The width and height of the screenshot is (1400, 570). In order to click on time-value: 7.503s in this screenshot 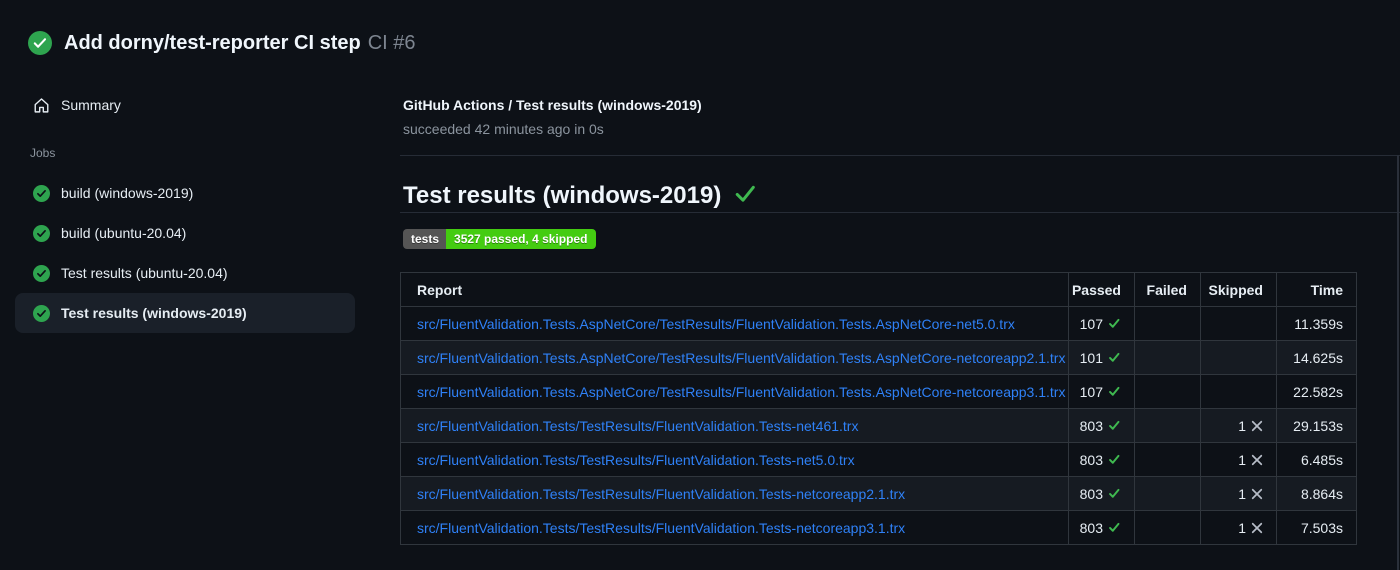, I will do `click(1316, 527)`.